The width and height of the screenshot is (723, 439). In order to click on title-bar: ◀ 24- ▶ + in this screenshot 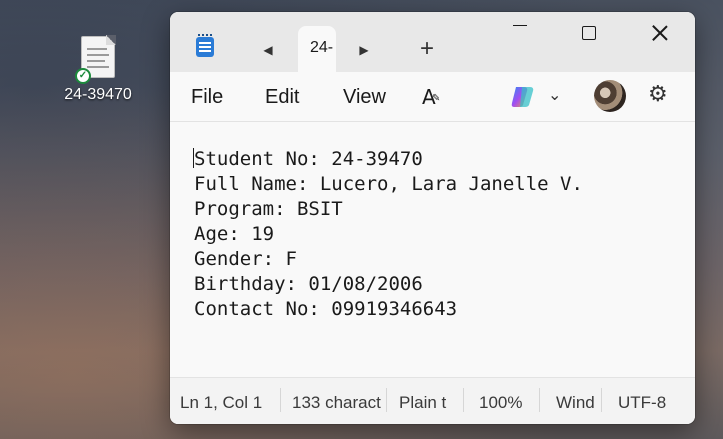, I will do `click(432, 42)`.